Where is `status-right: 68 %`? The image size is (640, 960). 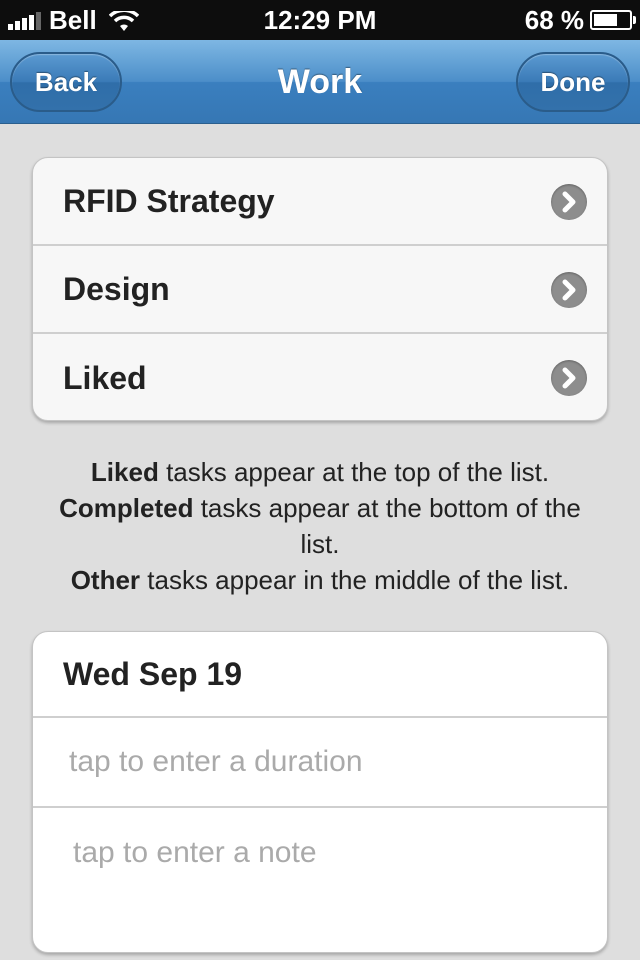 status-right: 68 % is located at coordinates (580, 20).